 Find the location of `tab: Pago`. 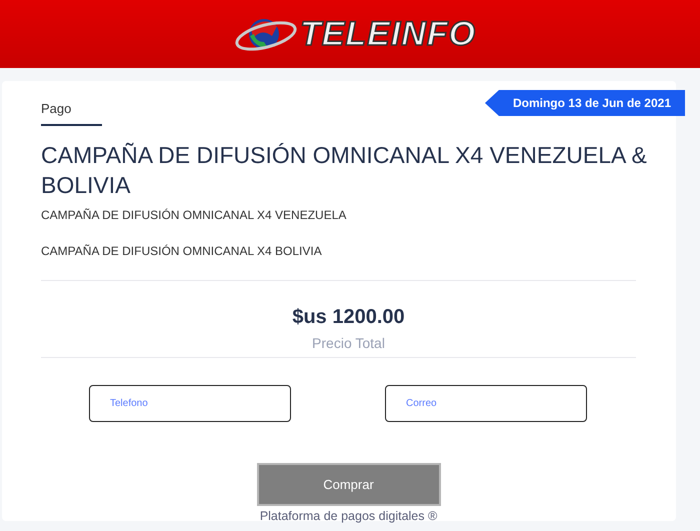

tab: Pago is located at coordinates (71, 113).